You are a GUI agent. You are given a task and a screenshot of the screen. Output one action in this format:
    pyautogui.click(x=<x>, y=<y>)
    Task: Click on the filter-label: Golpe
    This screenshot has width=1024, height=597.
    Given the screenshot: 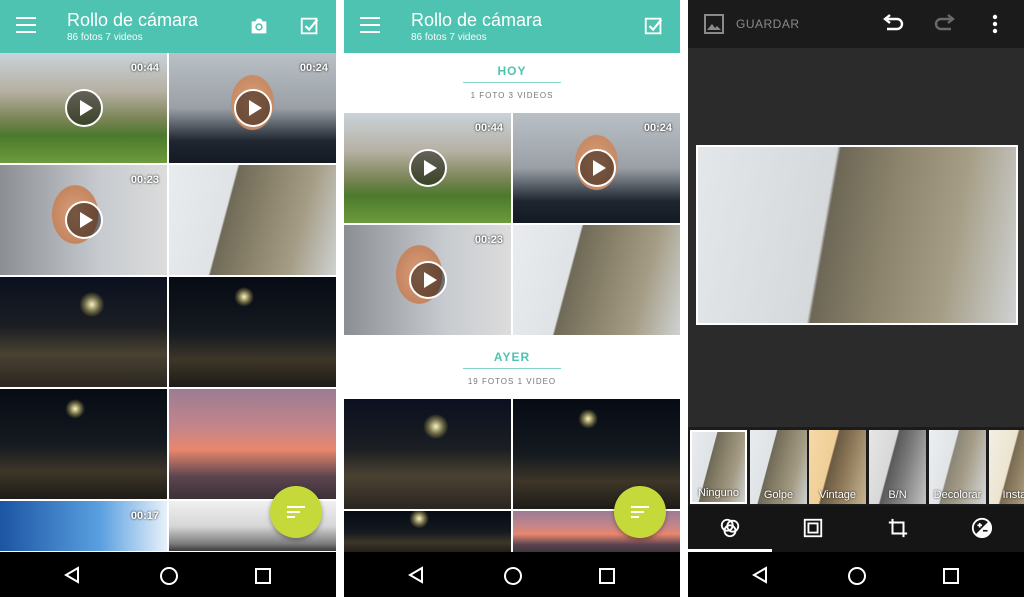 What is the action you would take?
    pyautogui.click(x=778, y=495)
    